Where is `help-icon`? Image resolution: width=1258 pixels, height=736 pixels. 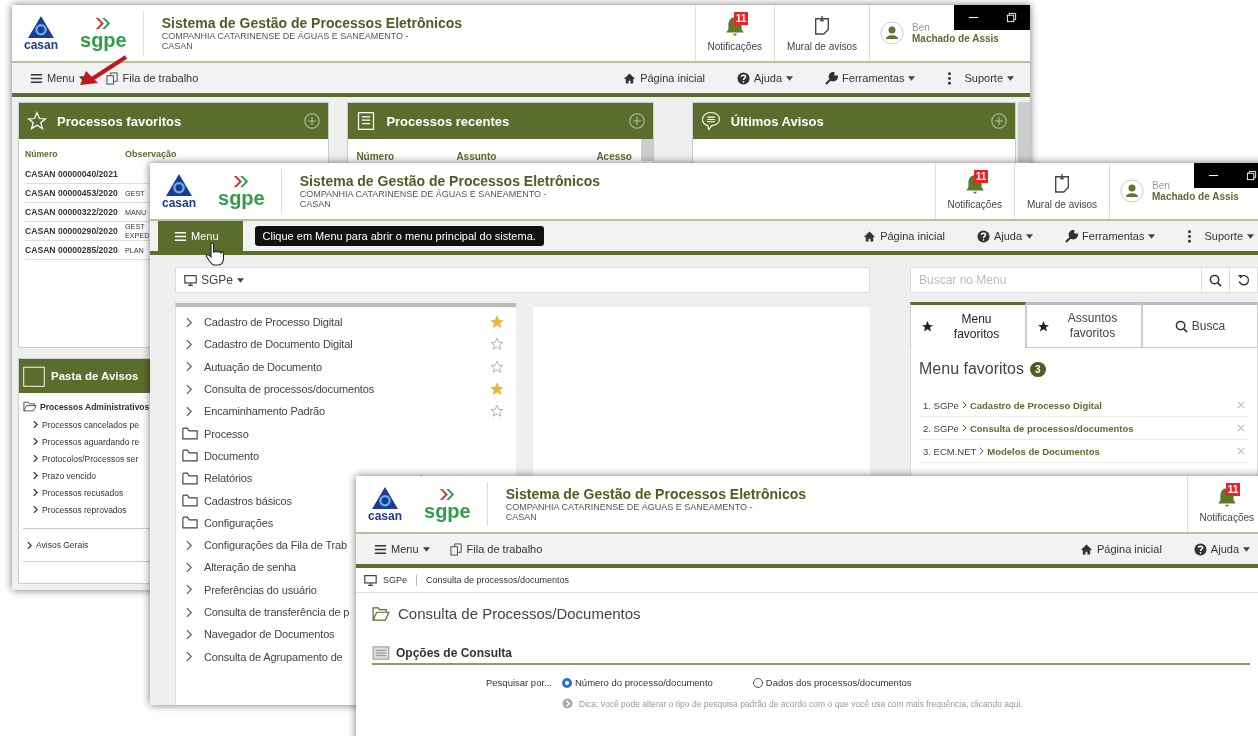 help-icon is located at coordinates (743, 78).